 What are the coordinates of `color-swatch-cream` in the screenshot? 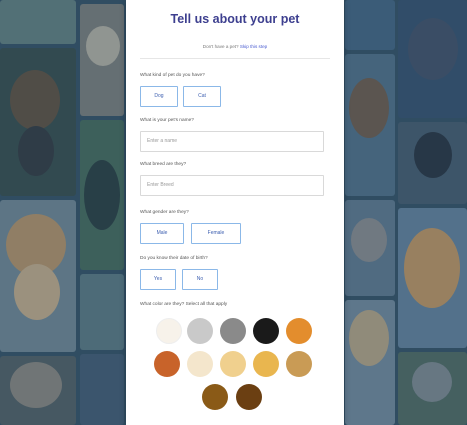 It's located at (169, 331).